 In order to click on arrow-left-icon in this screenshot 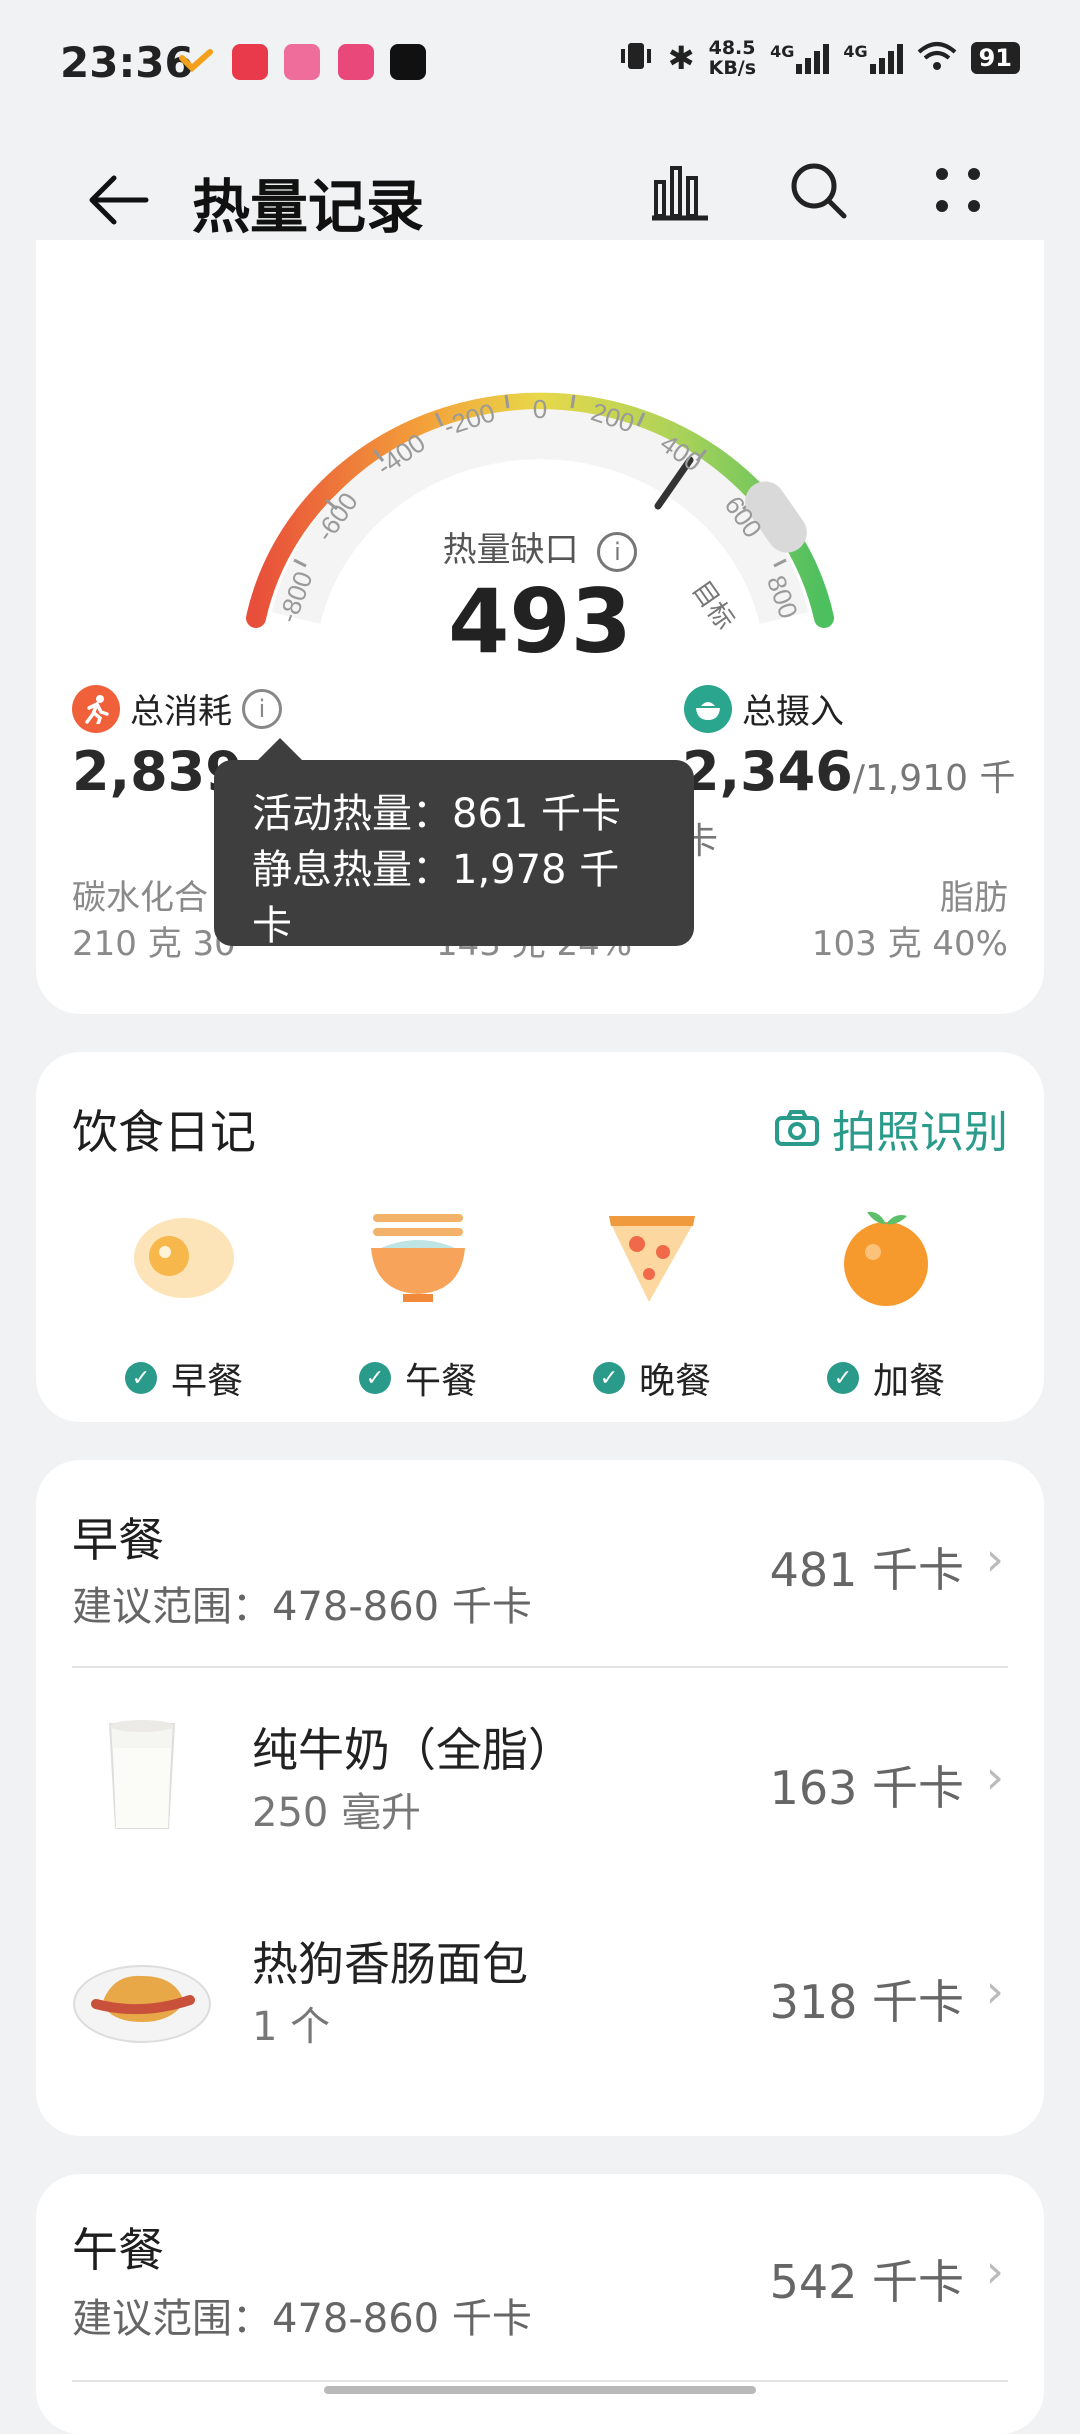, I will do `click(119, 200)`.